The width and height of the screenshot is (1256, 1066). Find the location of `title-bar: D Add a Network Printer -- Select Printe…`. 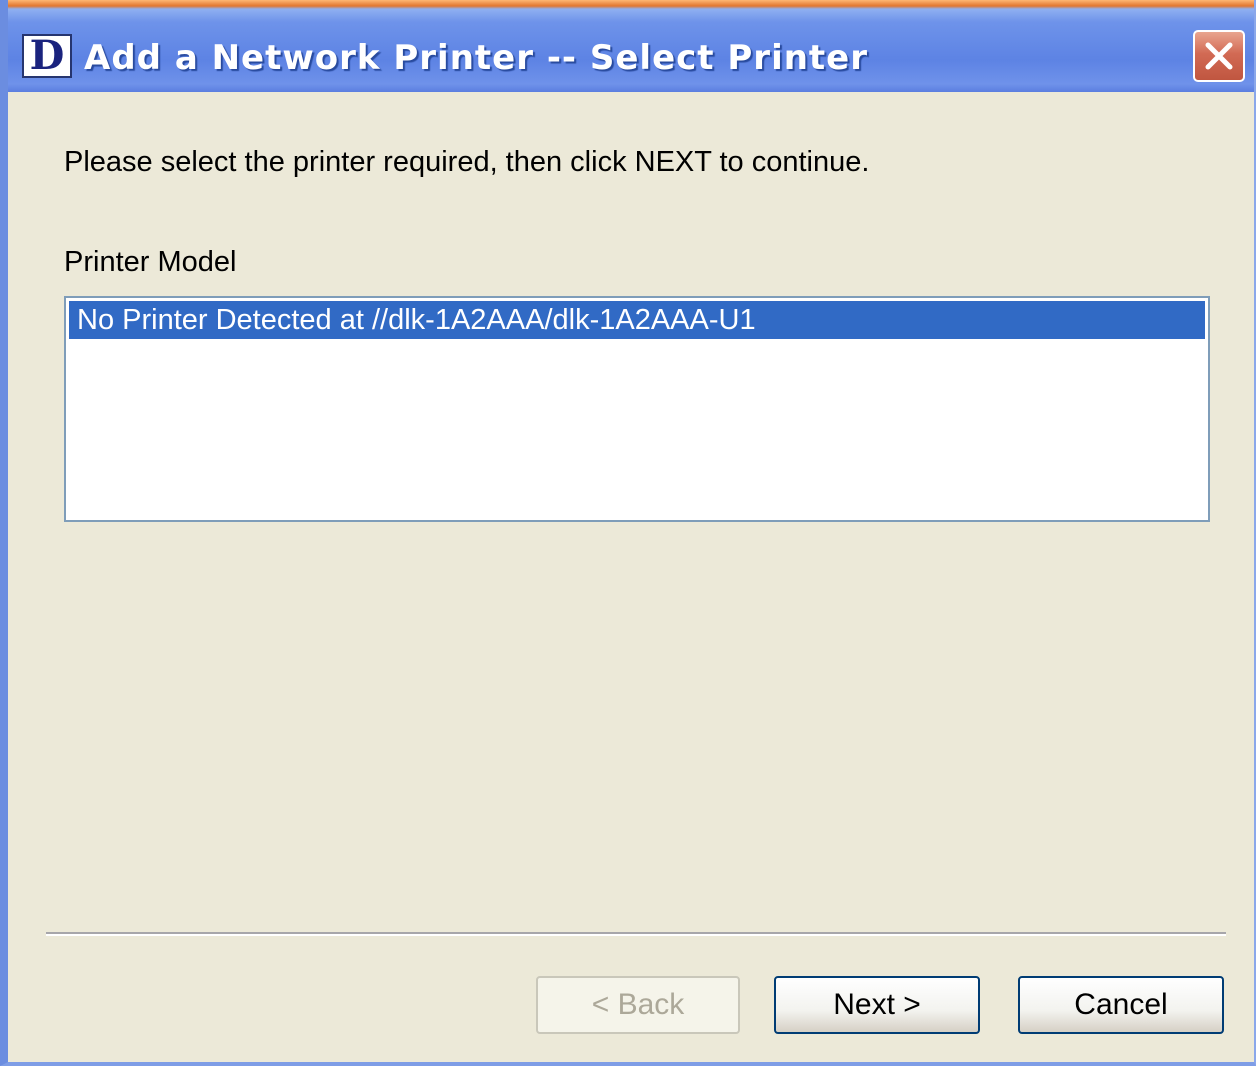

title-bar: D Add a Network Printer -- Select Printe… is located at coordinates (631, 46).